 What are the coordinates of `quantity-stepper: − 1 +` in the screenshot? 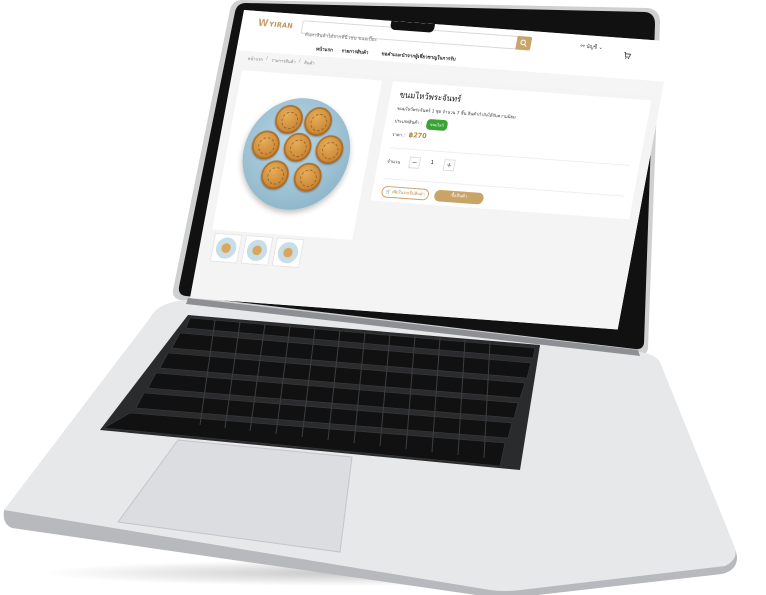 It's located at (432, 164).